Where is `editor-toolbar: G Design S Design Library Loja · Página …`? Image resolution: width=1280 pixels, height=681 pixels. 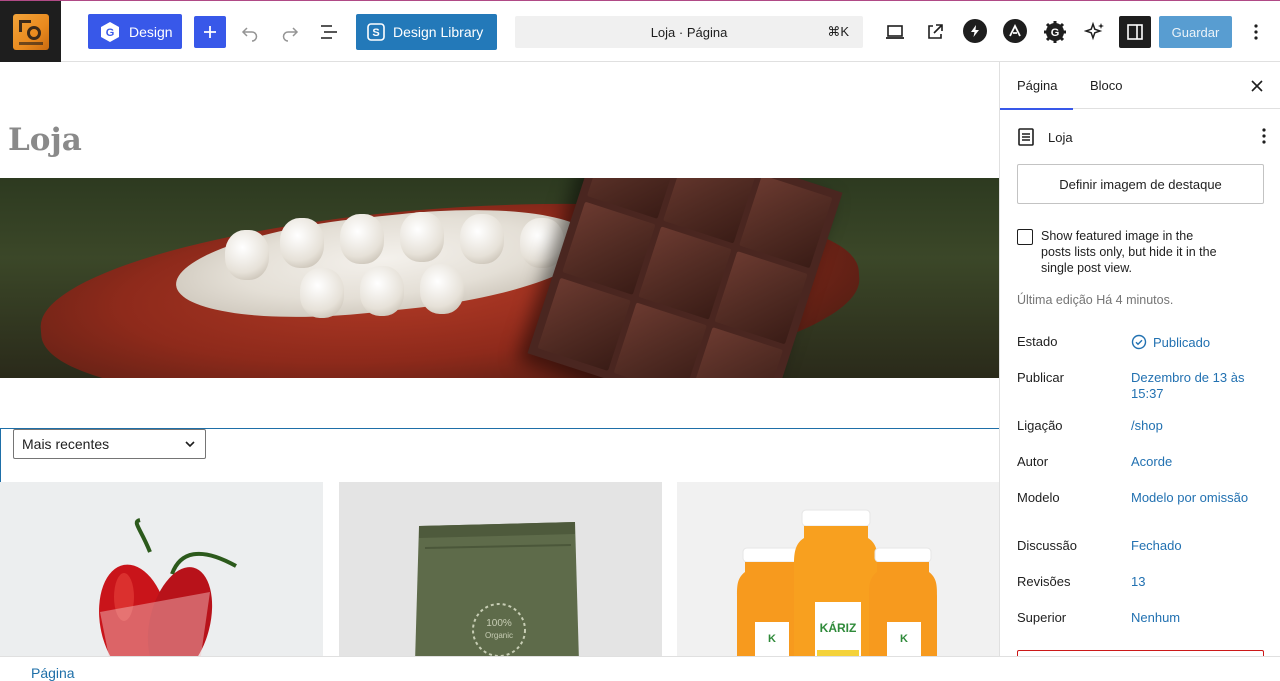 editor-toolbar: G Design S Design Library Loja · Página … is located at coordinates (640, 31).